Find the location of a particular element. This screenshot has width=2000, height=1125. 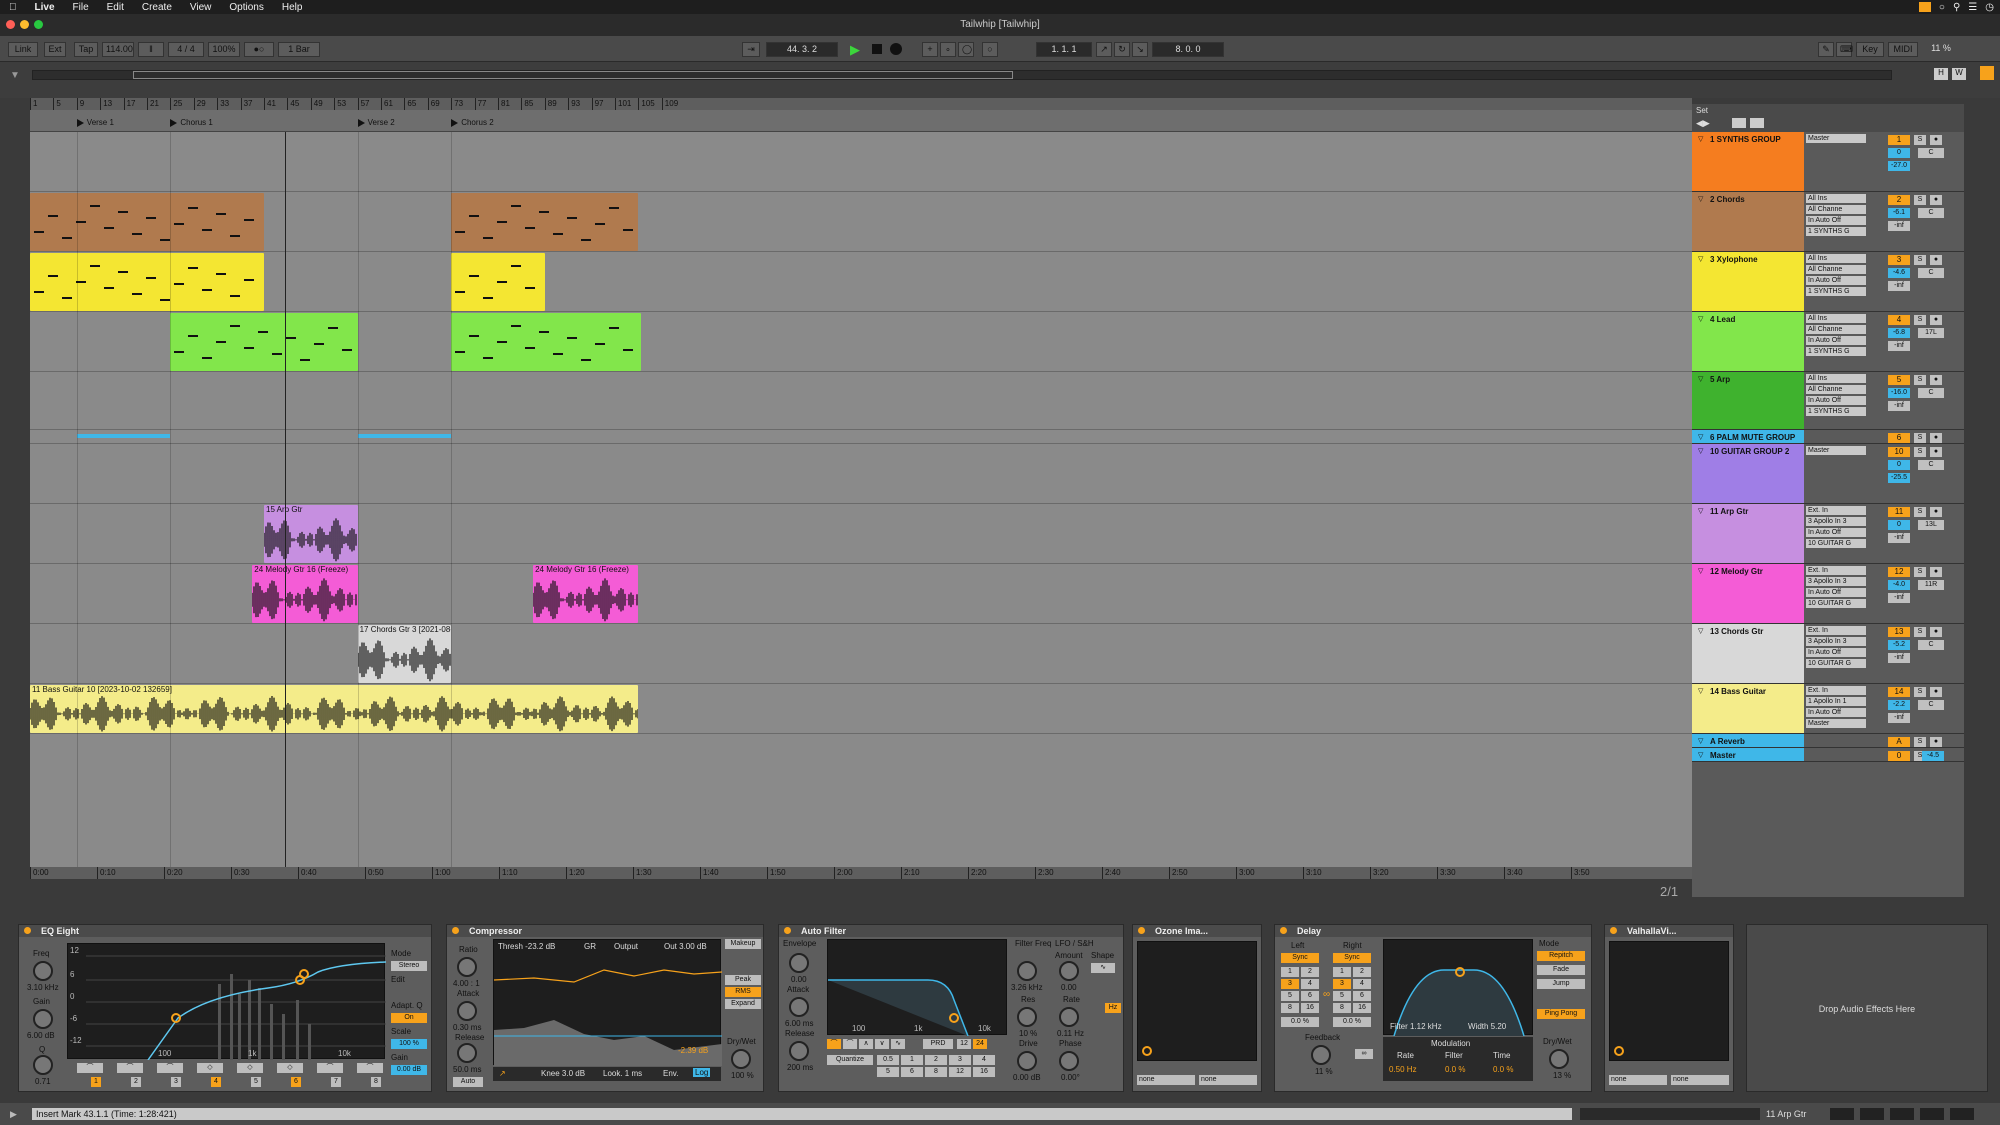

left-step-5: 5 is located at coordinates (1290, 996).